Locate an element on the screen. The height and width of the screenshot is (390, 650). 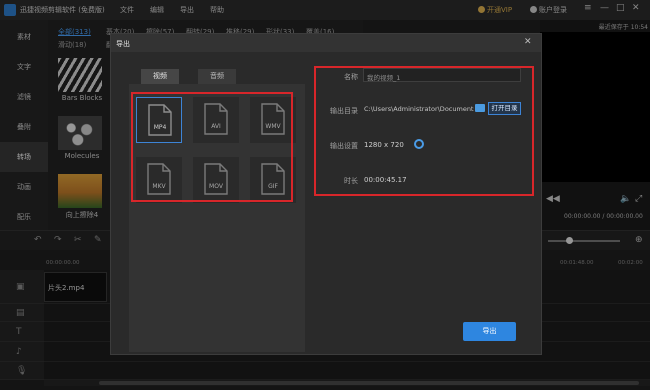
tab-audio: 音频 is located at coordinates (217, 76).